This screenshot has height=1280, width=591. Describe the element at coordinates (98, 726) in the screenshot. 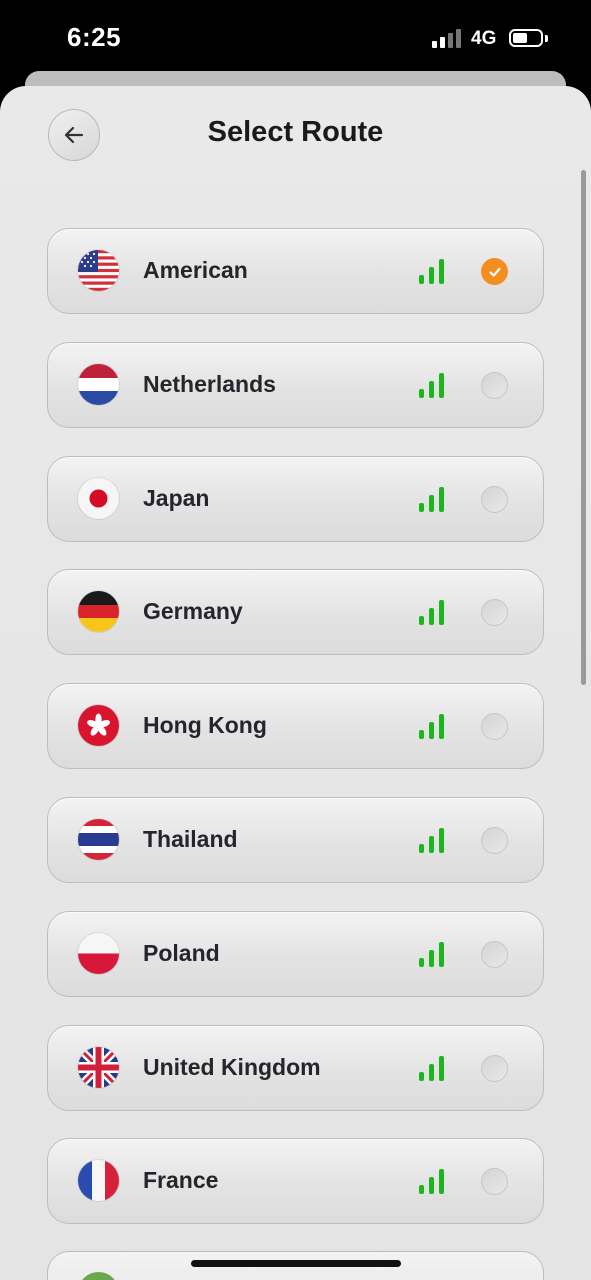

I see `hong-kong-flag-icon` at that location.